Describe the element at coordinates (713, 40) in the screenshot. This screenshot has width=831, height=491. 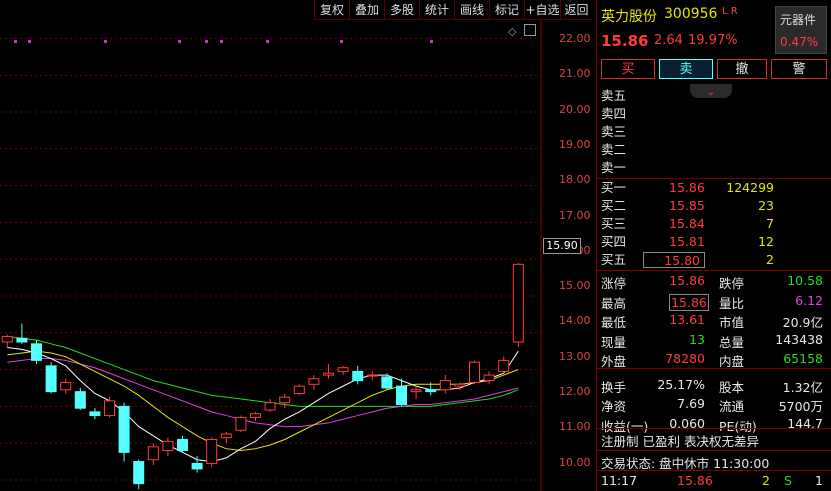
I see `price-change-pct: 19.97%` at that location.